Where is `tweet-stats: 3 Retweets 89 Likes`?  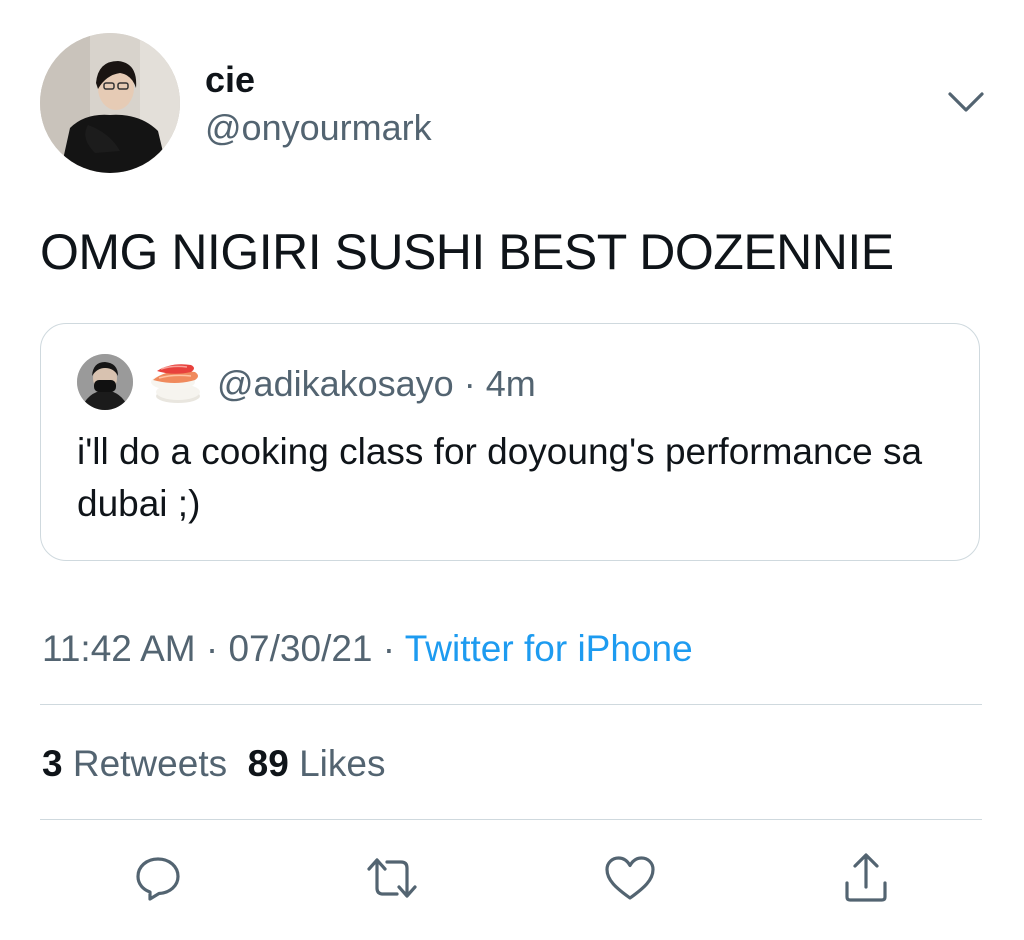
tweet-stats: 3 Retweets 89 Likes is located at coordinates (213, 764).